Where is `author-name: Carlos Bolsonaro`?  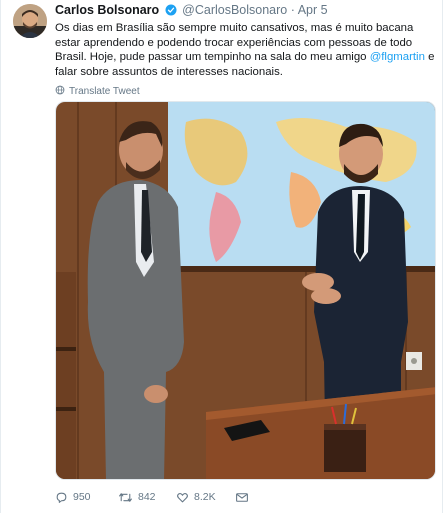
author-name: Carlos Bolsonaro is located at coordinates (107, 10).